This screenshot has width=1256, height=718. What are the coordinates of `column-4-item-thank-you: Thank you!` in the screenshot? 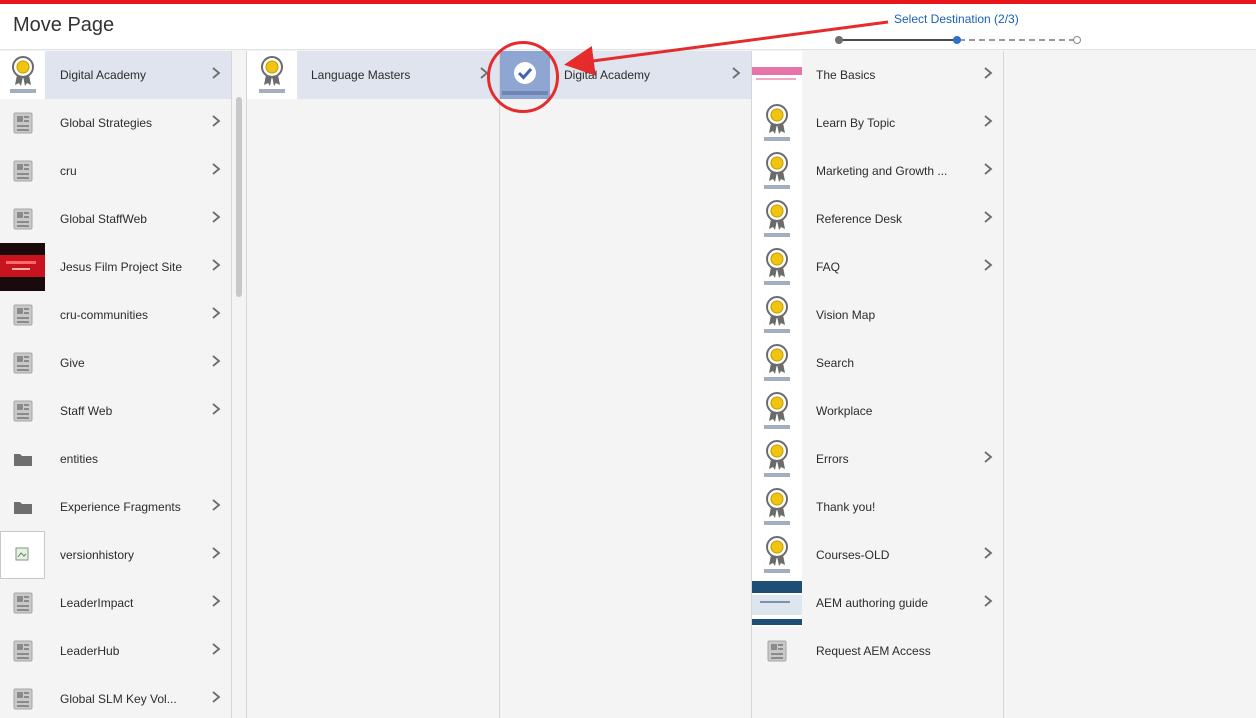 It's located at (877, 507).